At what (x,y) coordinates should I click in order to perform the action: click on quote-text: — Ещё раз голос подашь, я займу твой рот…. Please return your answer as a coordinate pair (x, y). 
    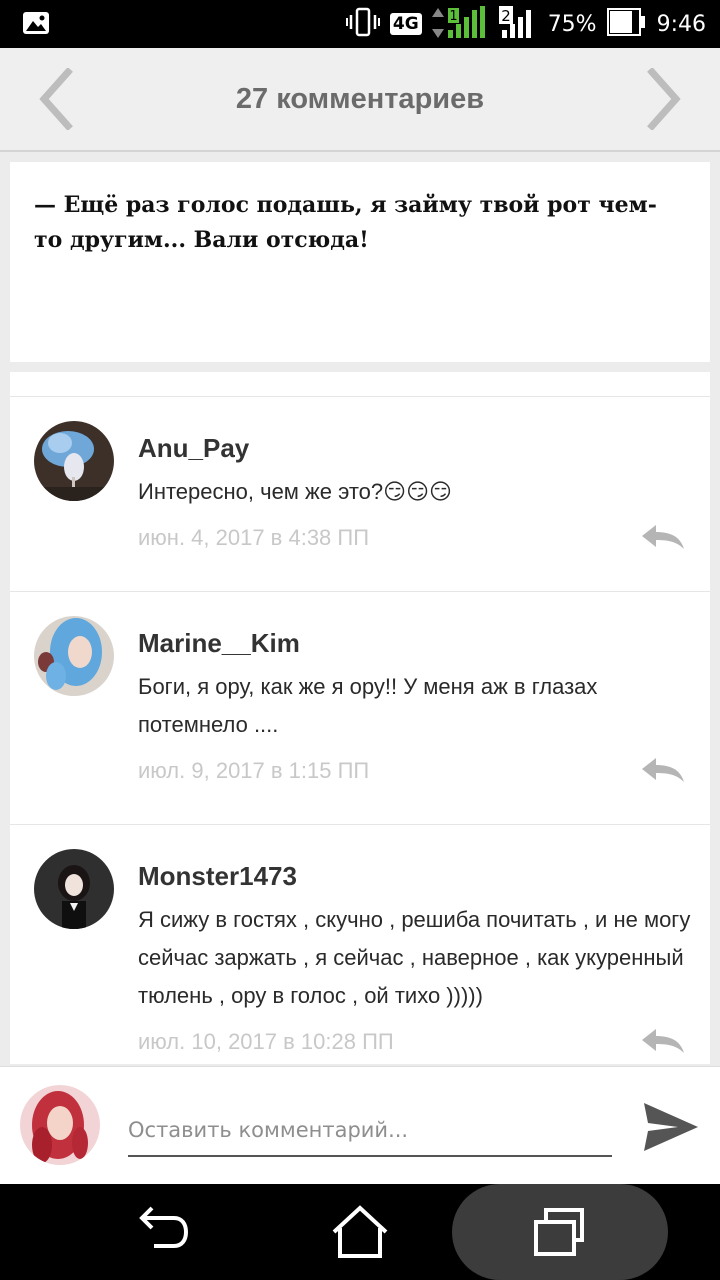
    Looking at the image, I should click on (345, 222).